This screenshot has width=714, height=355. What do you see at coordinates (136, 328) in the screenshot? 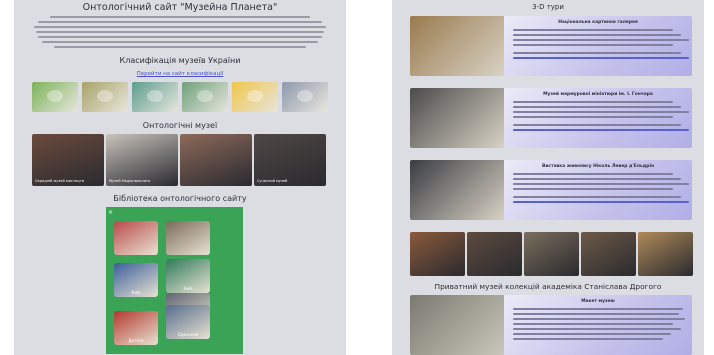
I see `library-tile: Дитяча` at bounding box center [136, 328].